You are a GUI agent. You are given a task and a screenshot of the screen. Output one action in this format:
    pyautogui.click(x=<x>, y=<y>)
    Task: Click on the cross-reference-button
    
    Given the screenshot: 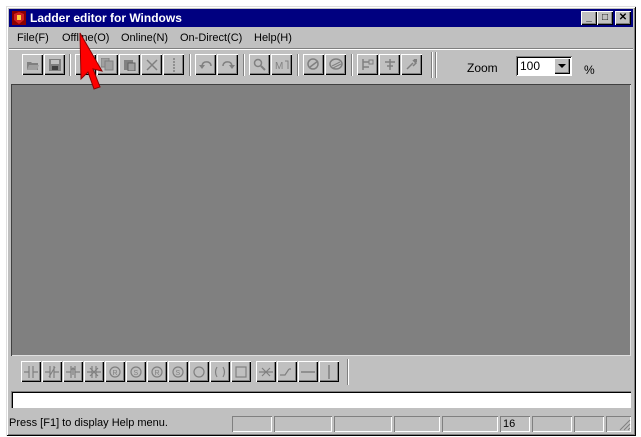 What is the action you would take?
    pyautogui.click(x=313, y=64)
    